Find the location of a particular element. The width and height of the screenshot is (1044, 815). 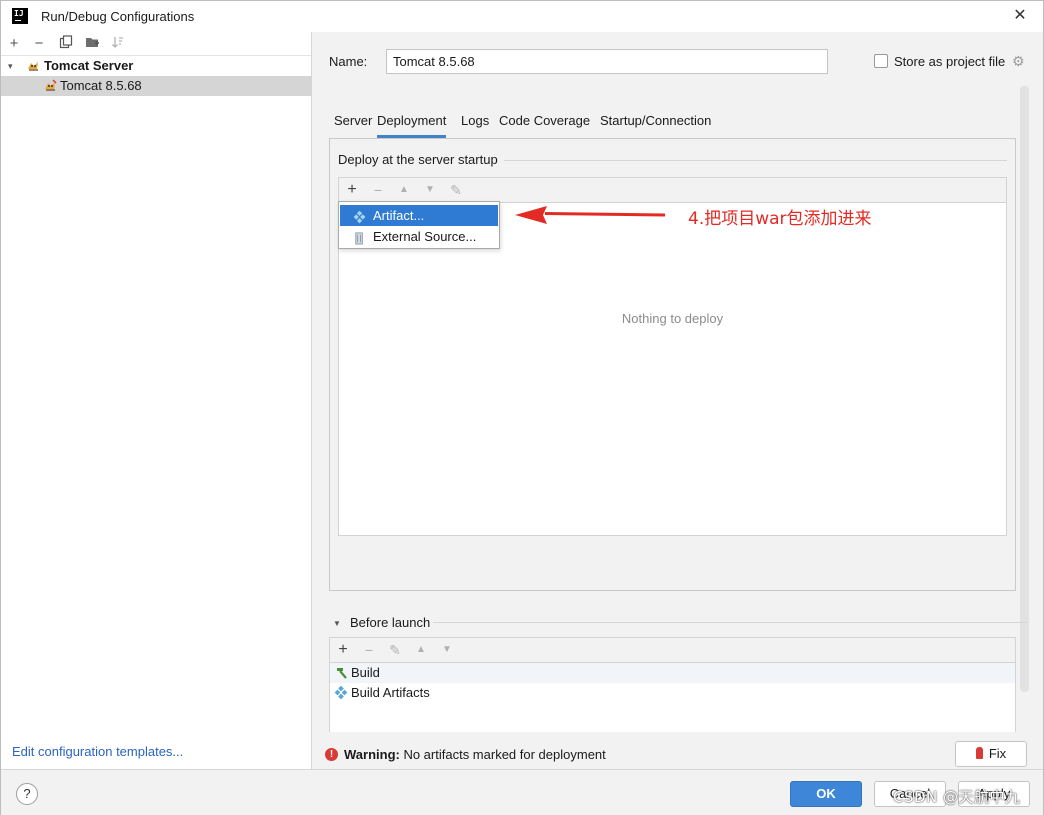

sort-icon is located at coordinates (118, 44).